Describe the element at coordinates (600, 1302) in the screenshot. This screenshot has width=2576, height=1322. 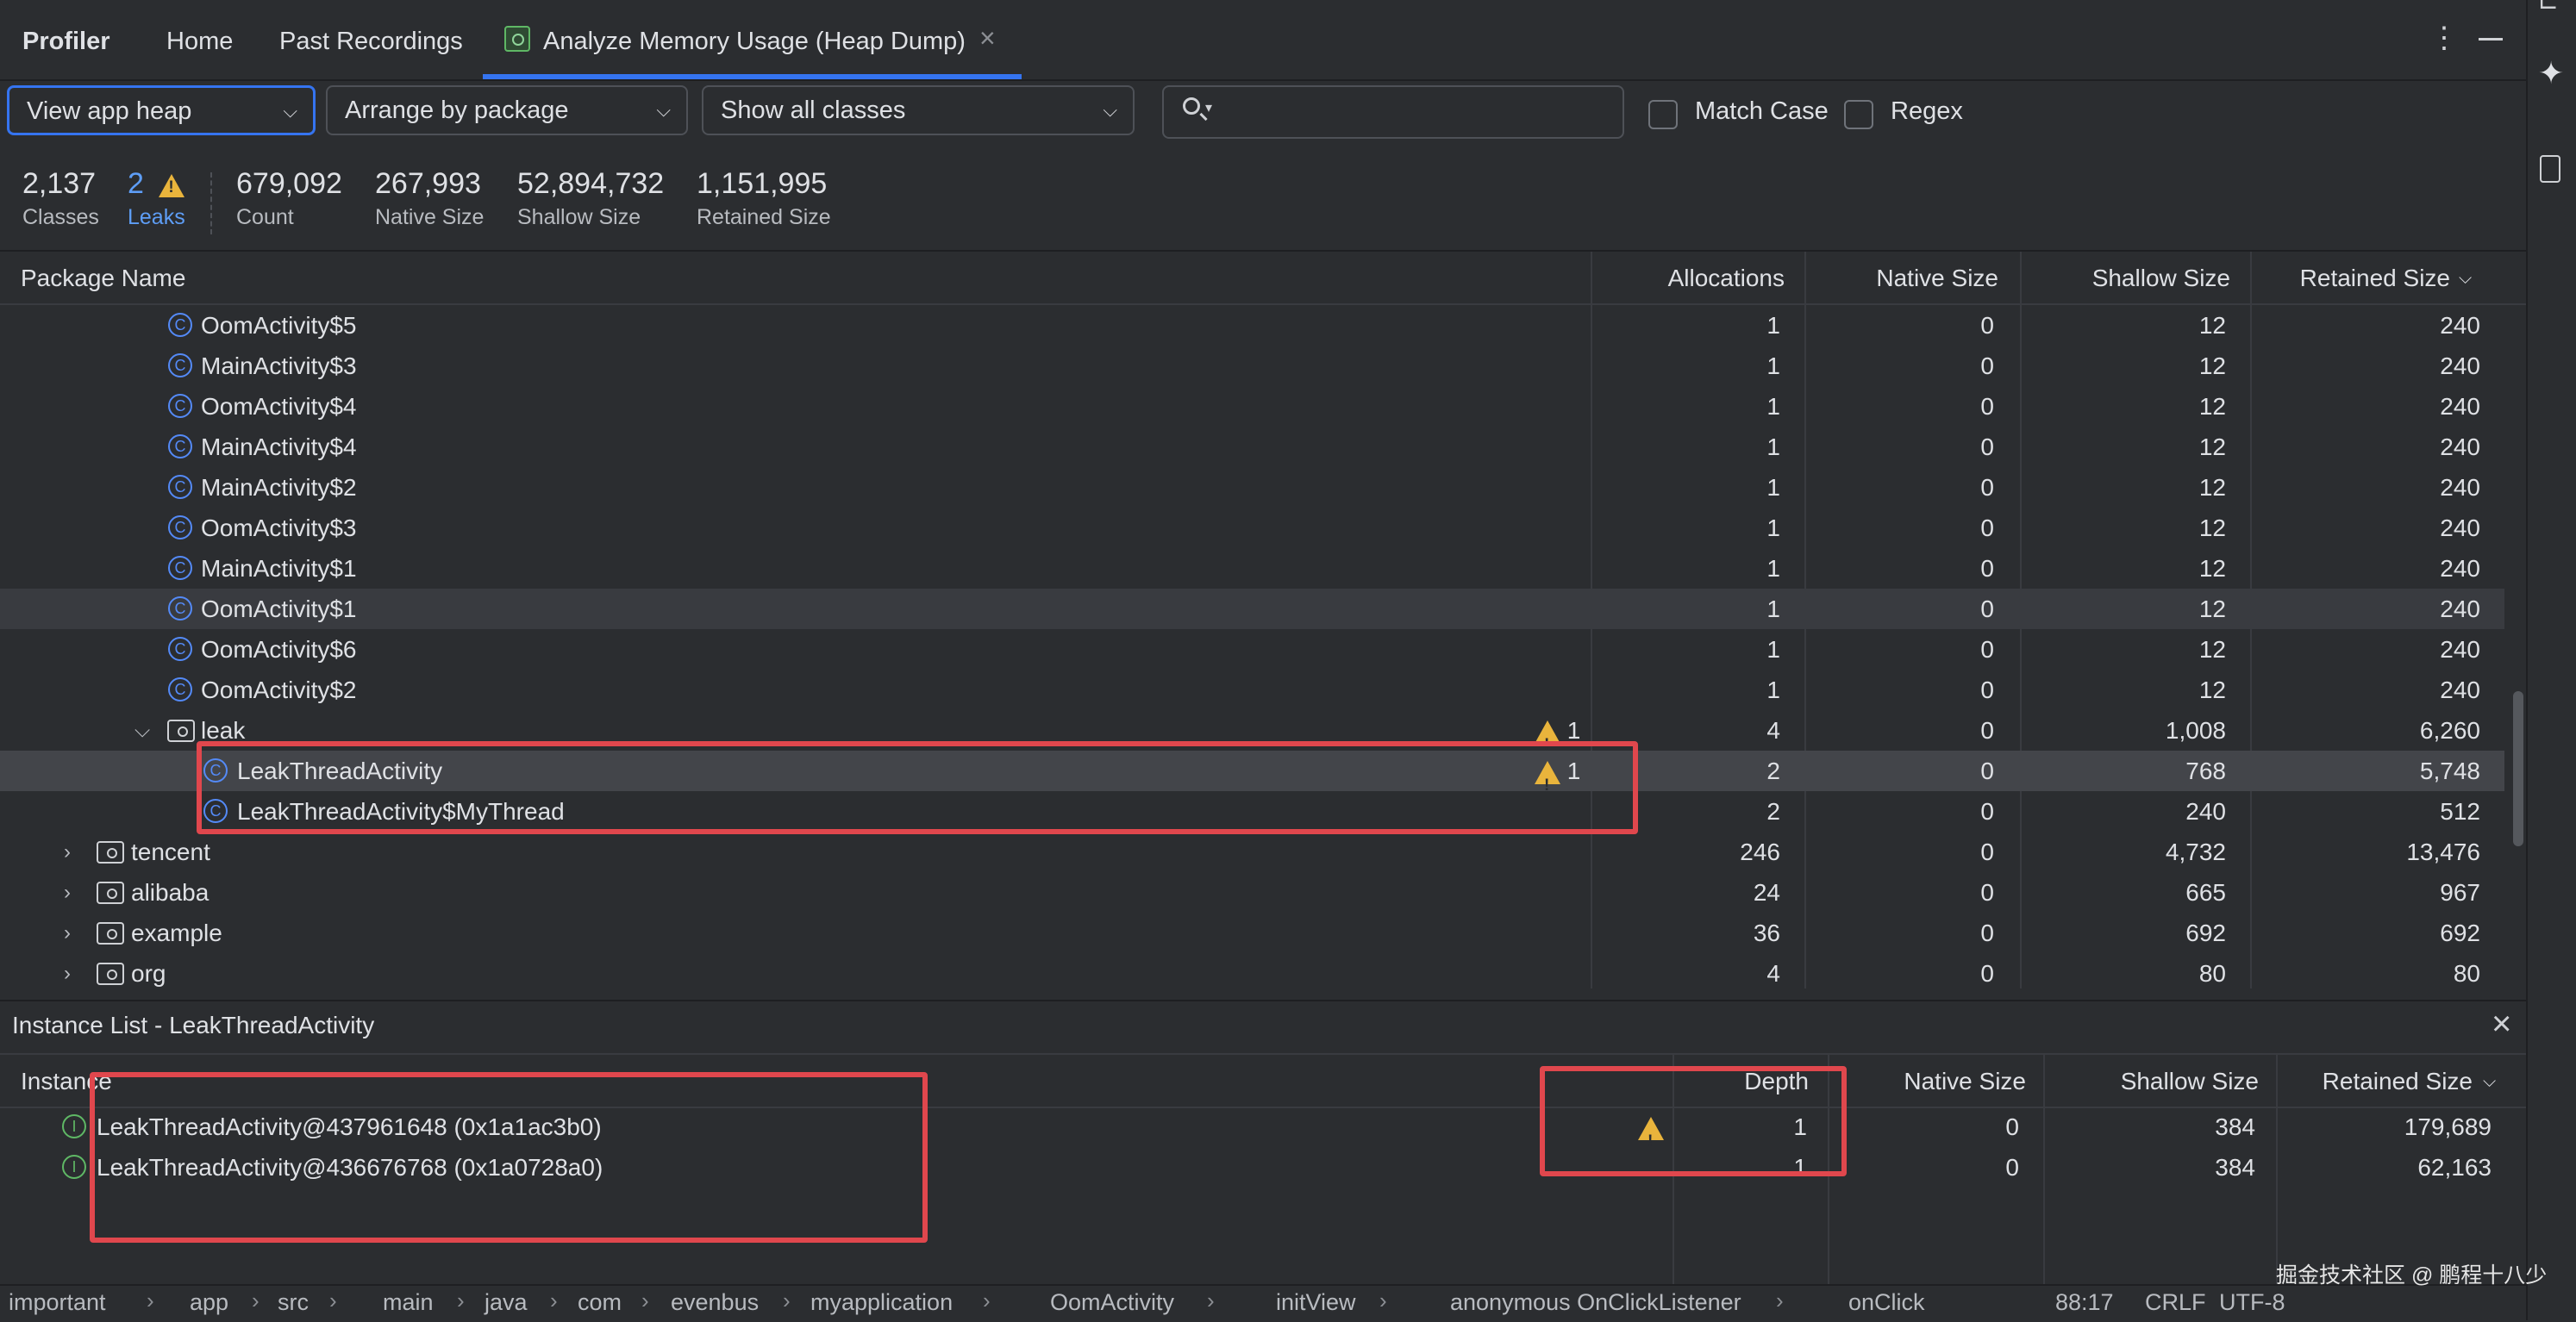
I see `breadcrumb-item: com` at that location.